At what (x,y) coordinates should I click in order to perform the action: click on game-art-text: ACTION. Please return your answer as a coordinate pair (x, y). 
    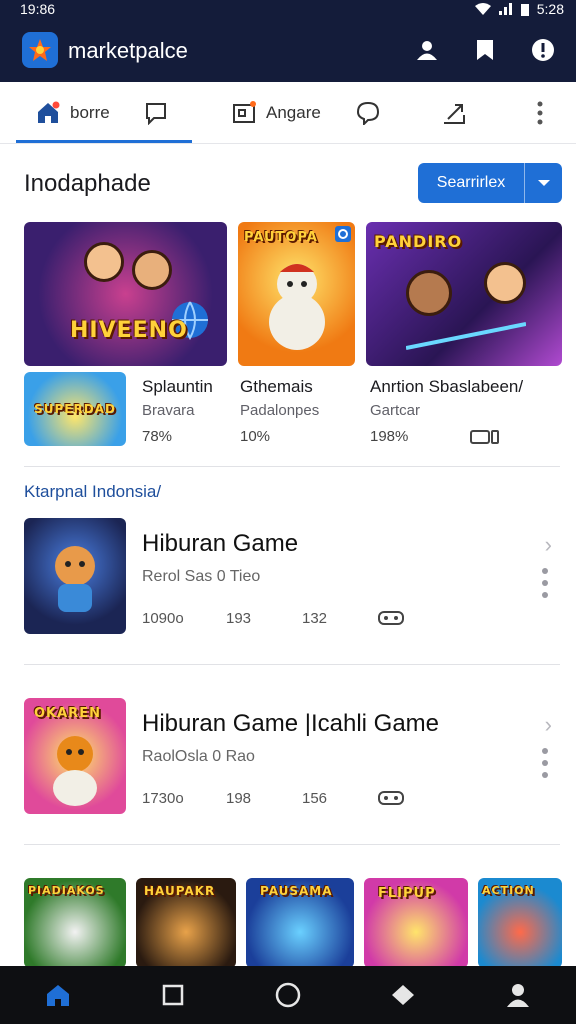
    Looking at the image, I should click on (508, 890).